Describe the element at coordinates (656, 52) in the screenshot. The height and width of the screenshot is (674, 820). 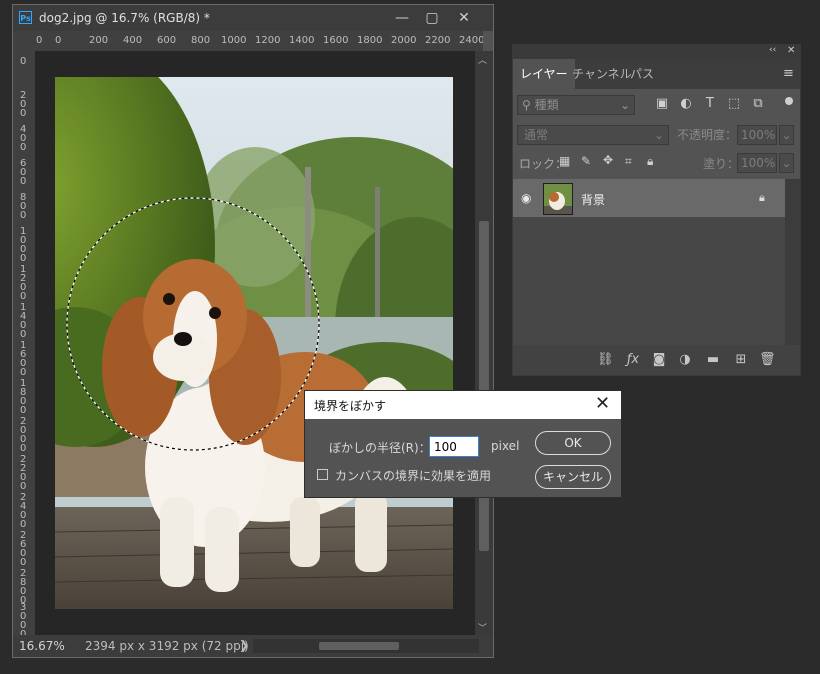
I see `panel-header: ‹‹ ✕` at that location.